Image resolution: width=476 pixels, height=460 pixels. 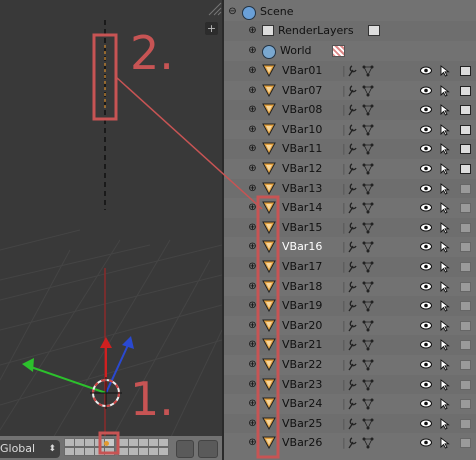 What do you see at coordinates (302, 344) in the screenshot?
I see `object-name-label: VBar21` at bounding box center [302, 344].